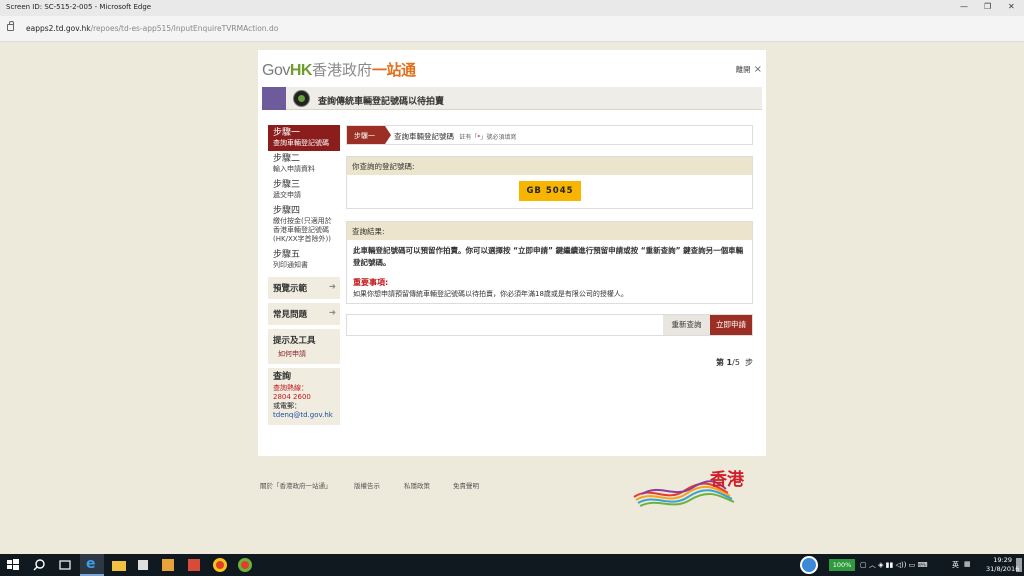  I want to click on step-desc: 查詢車輛登記號碼, so click(301, 143).